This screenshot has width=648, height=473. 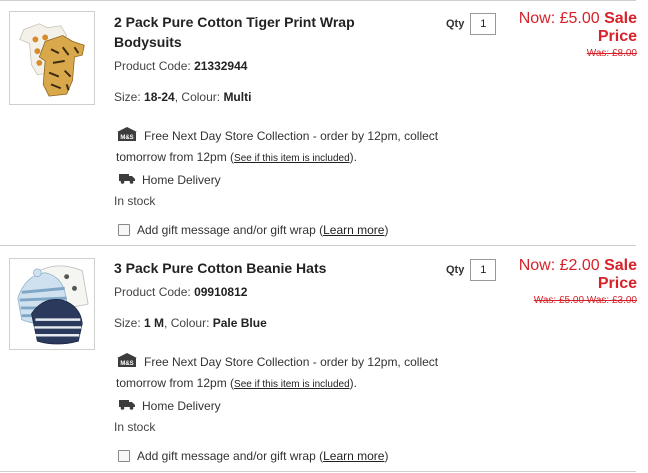 I want to click on product-title: 3 Pack Pure Cotton Beanie Hats, so click(x=264, y=268).